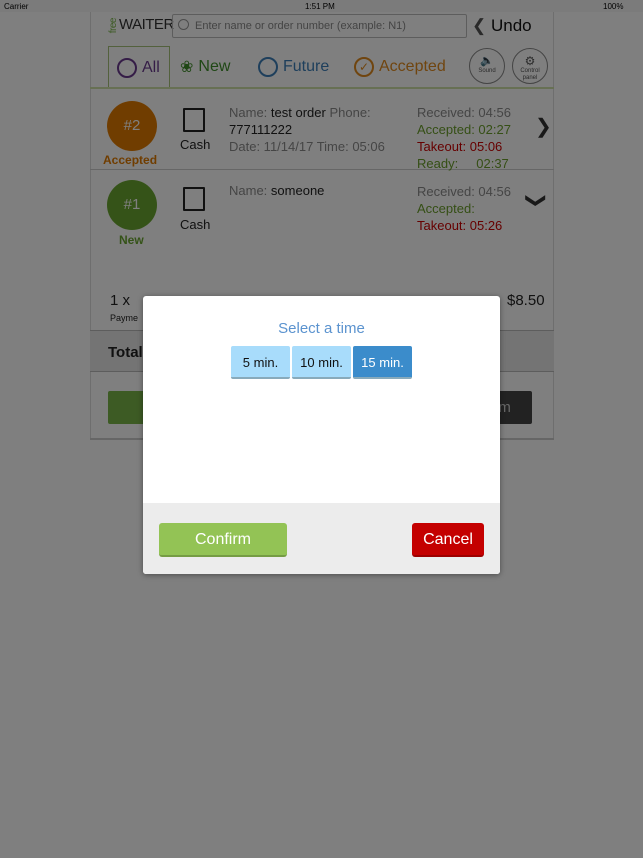  I want to click on time-option-5: 5 min., so click(260, 362).